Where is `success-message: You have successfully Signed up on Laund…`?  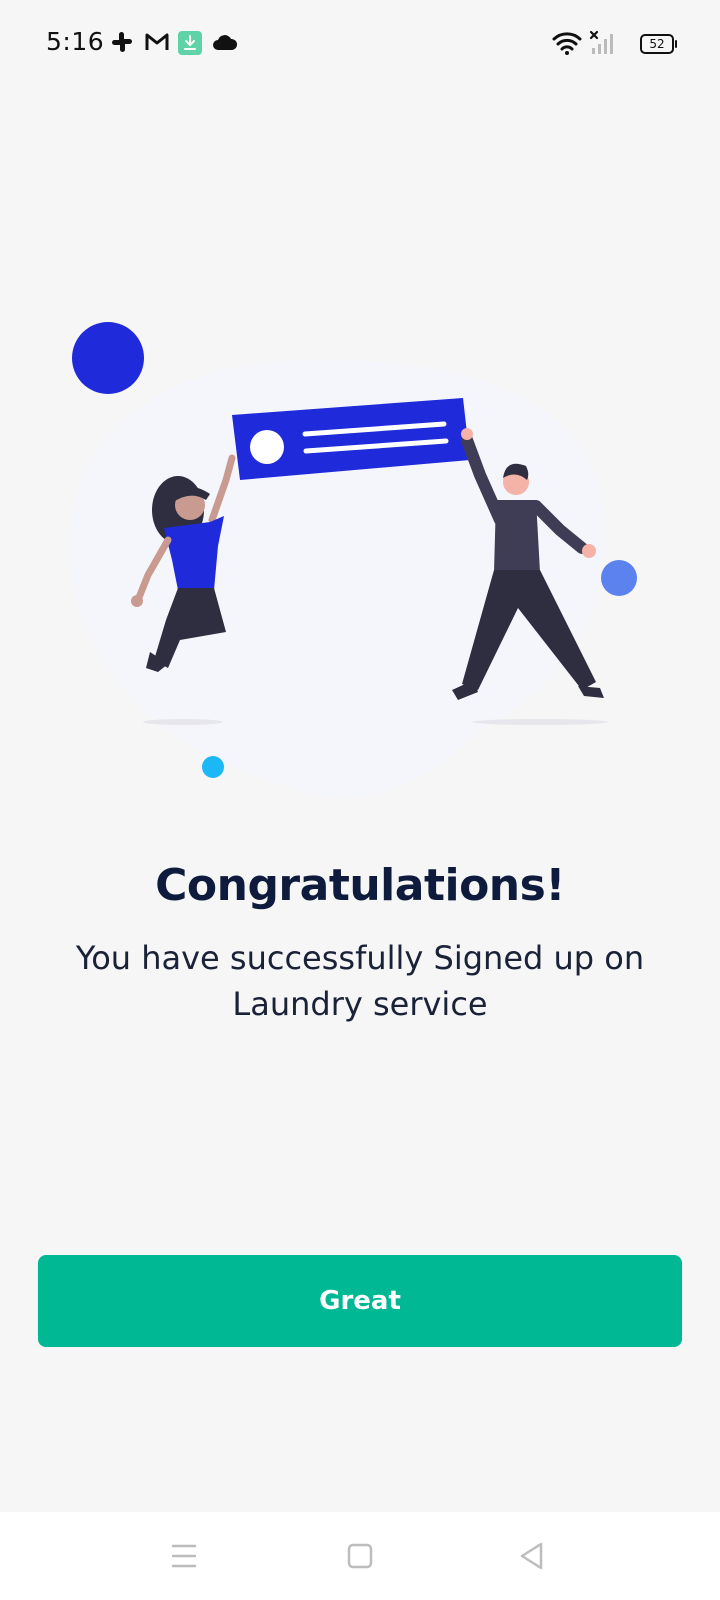 success-message: You have successfully Signed up on Laund… is located at coordinates (360, 981).